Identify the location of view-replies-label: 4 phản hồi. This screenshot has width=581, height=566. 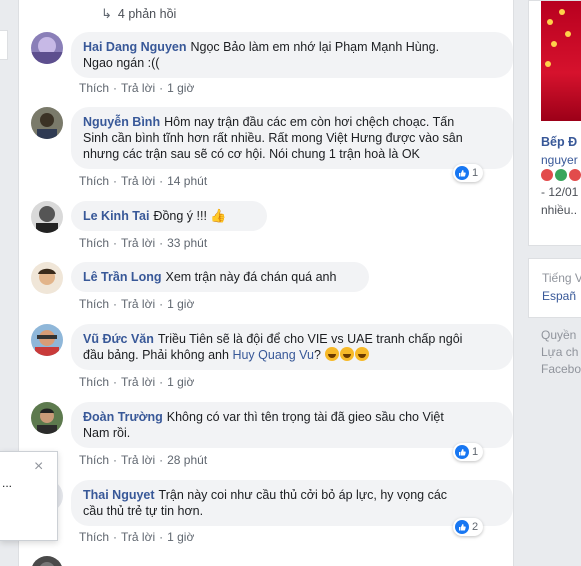
(147, 14).